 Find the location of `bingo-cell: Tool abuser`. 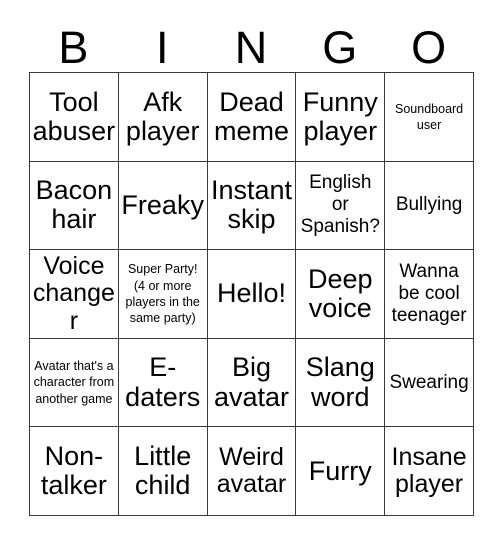

bingo-cell: Tool abuser is located at coordinates (74, 117).